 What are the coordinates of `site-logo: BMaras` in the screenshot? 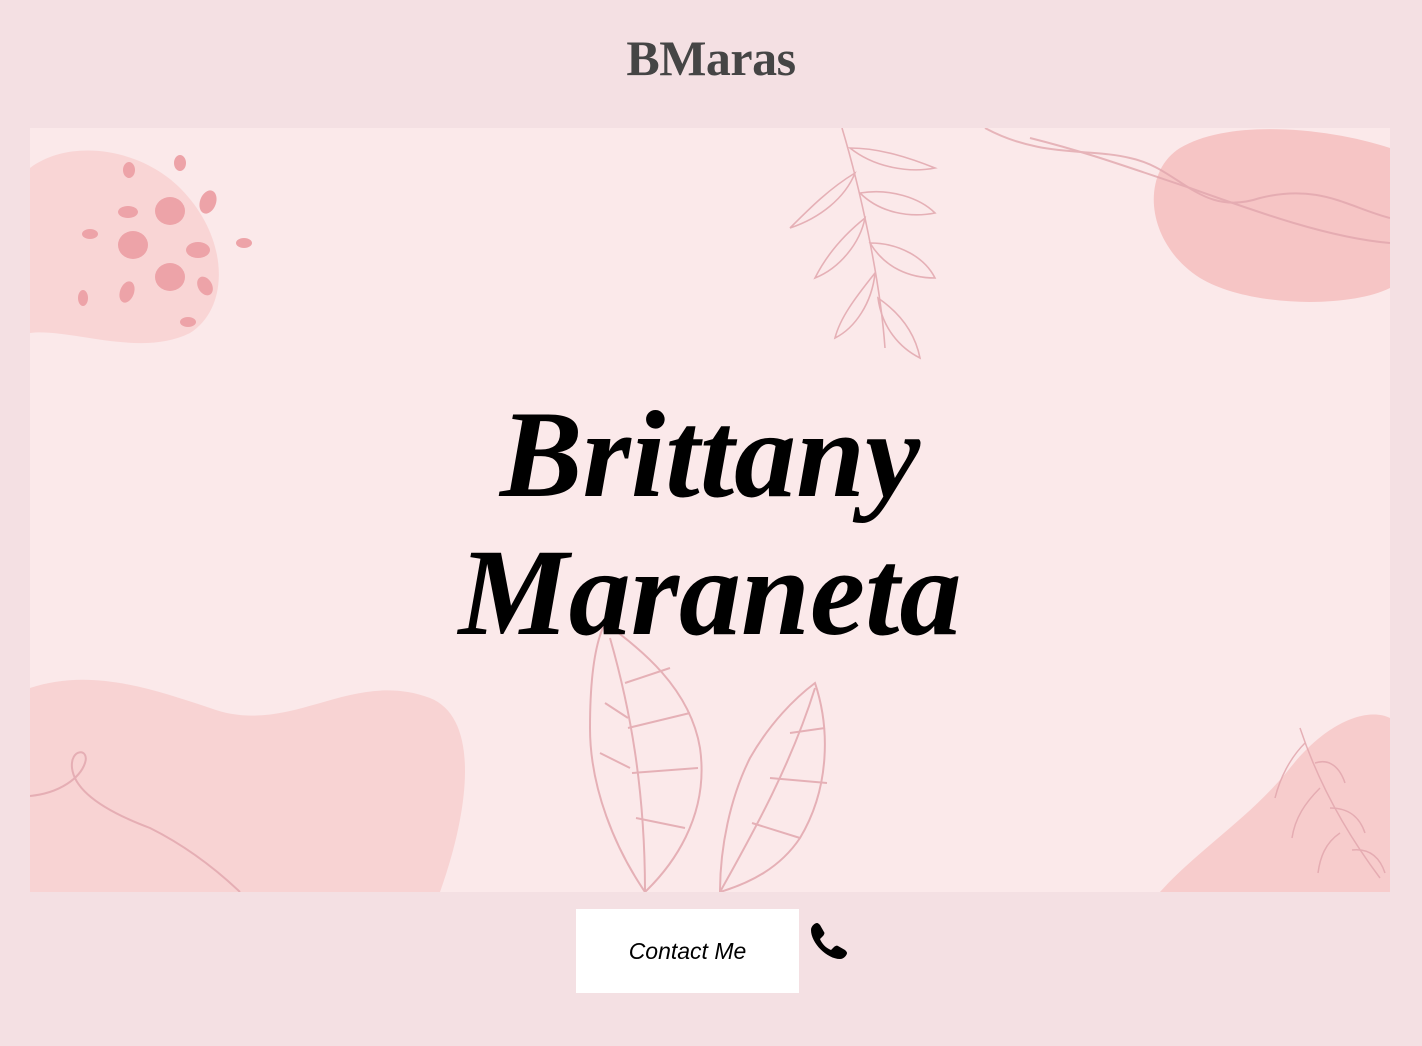 It's located at (711, 58).